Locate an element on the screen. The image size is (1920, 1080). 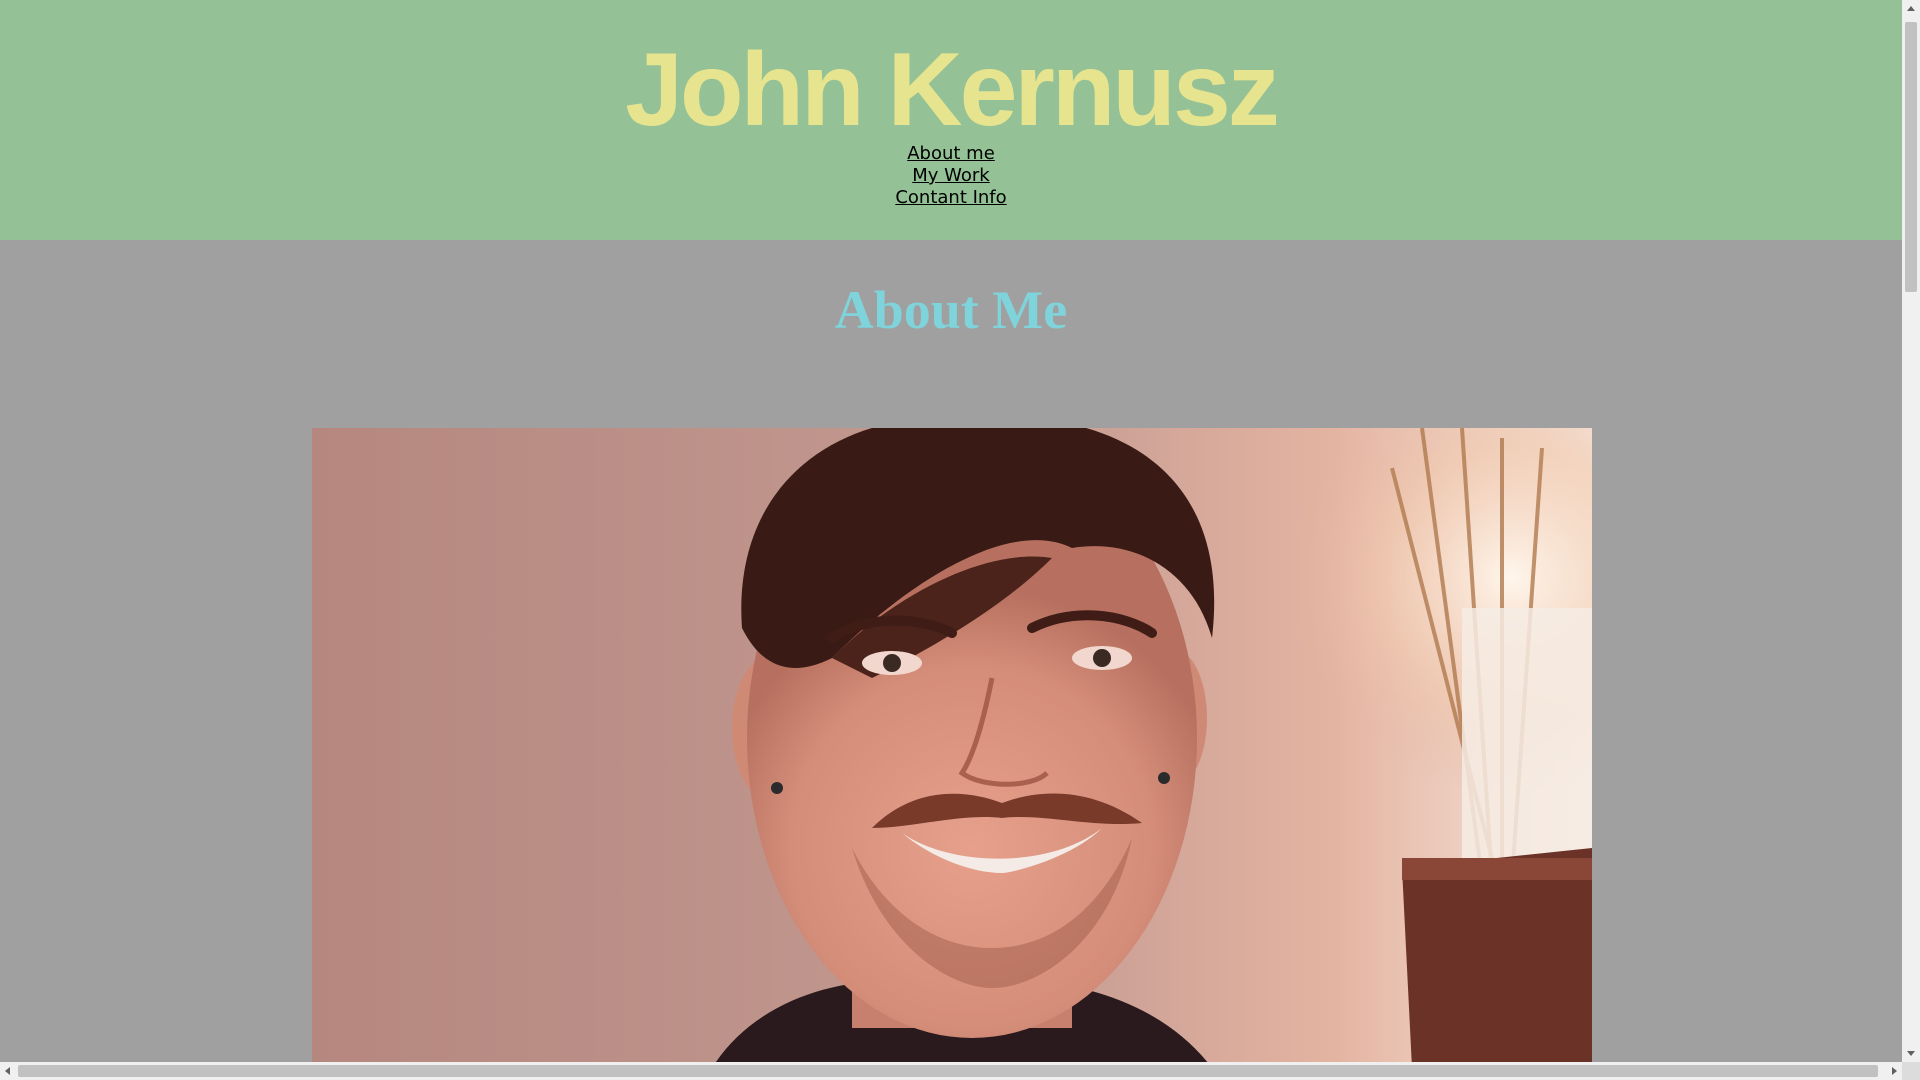
scroll-right-arrow-icon is located at coordinates (1894, 1071).